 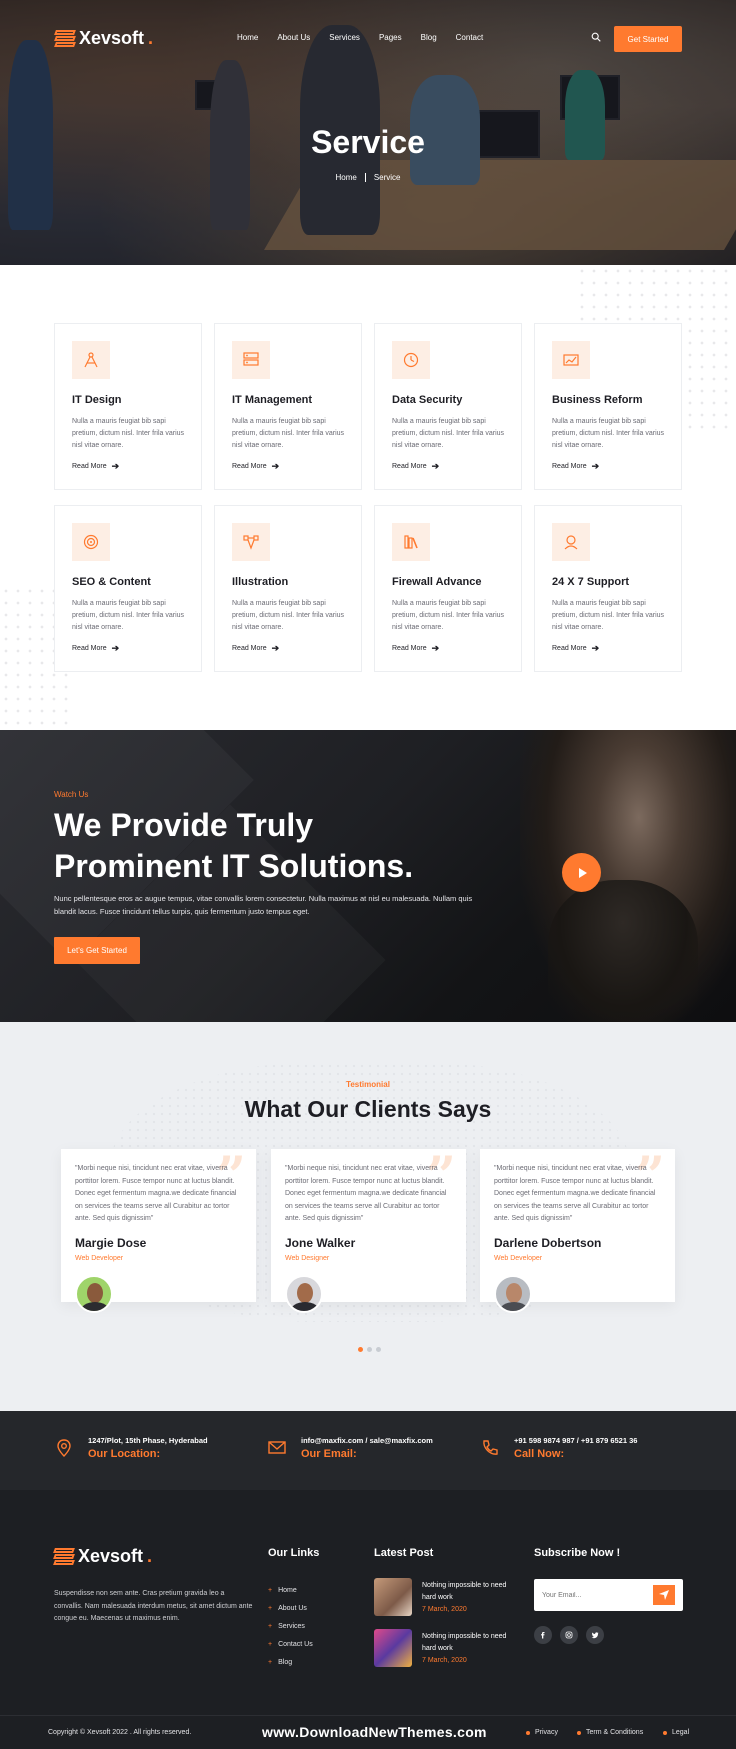 I want to click on service-title: Firewall Advance, so click(x=437, y=582).